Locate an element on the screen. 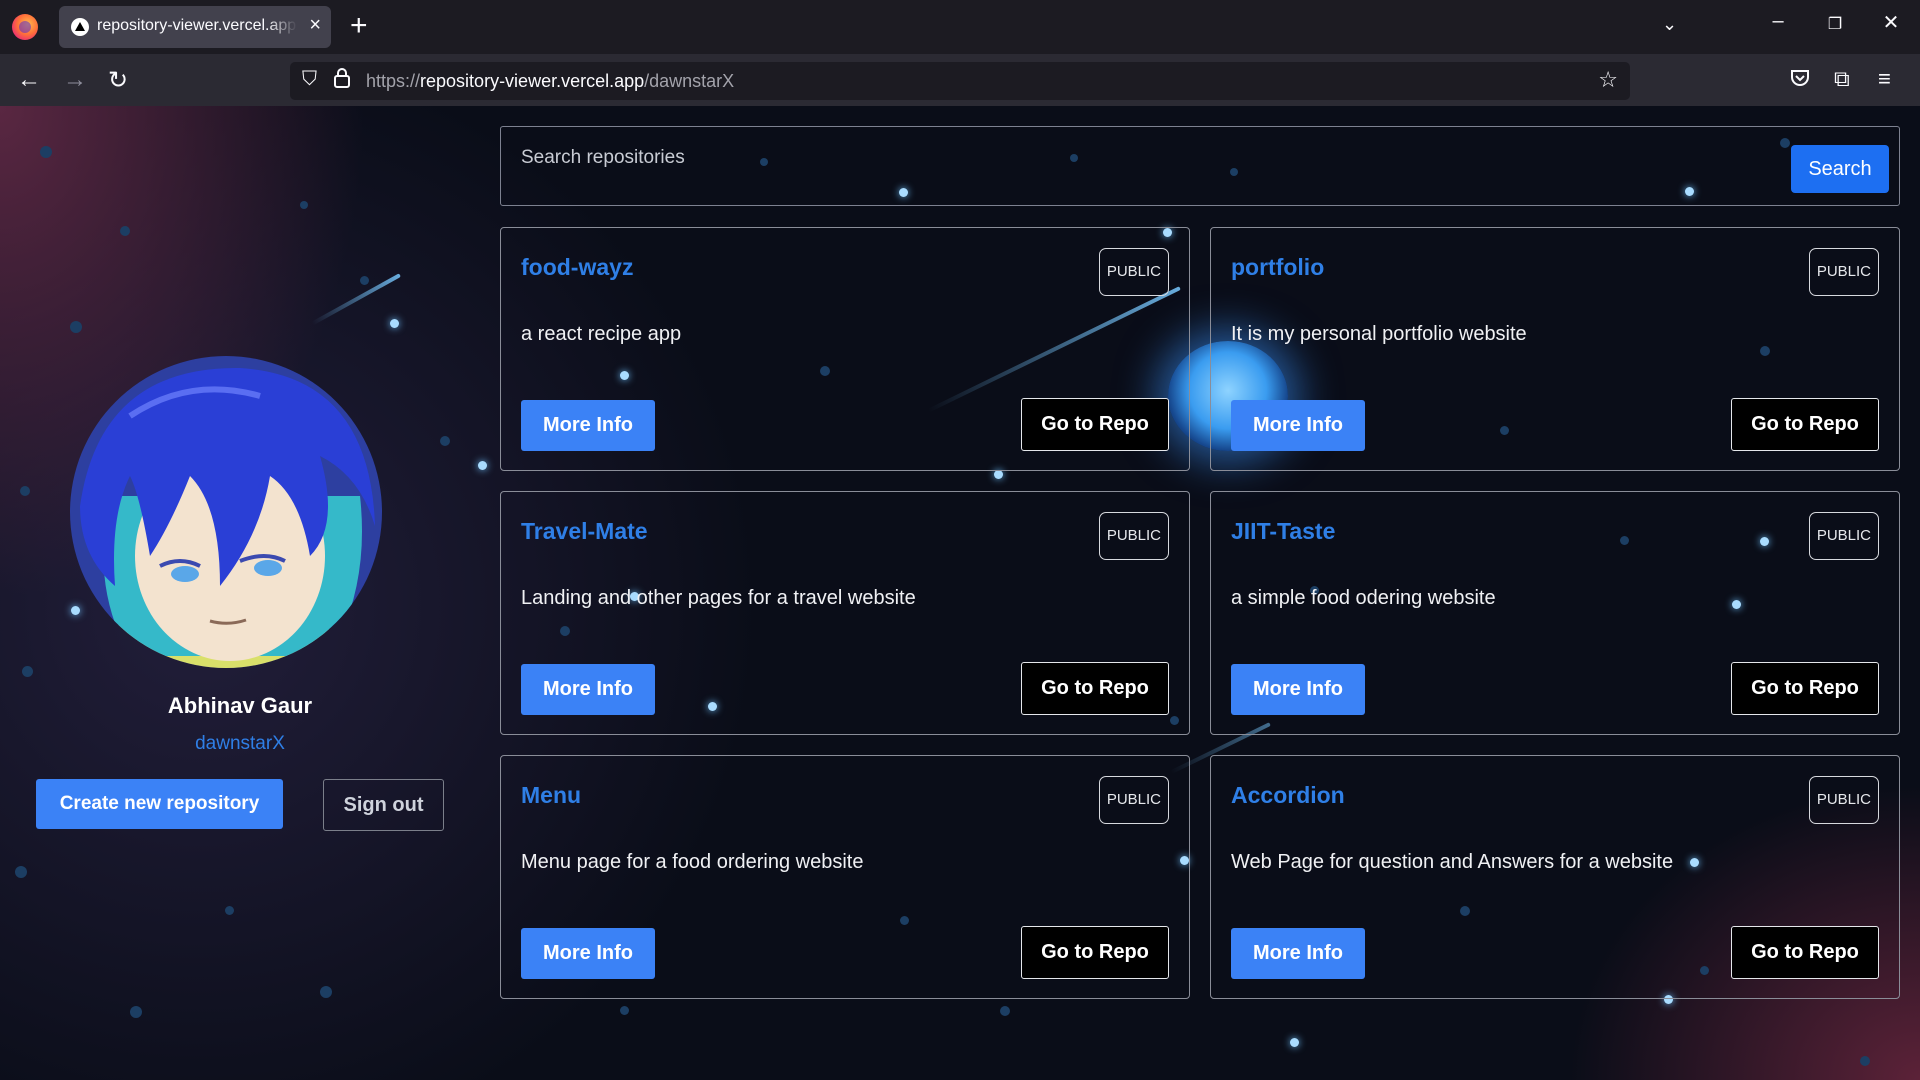 This screenshot has height=1080, width=1920. pocket-icon is located at coordinates (1800, 81).